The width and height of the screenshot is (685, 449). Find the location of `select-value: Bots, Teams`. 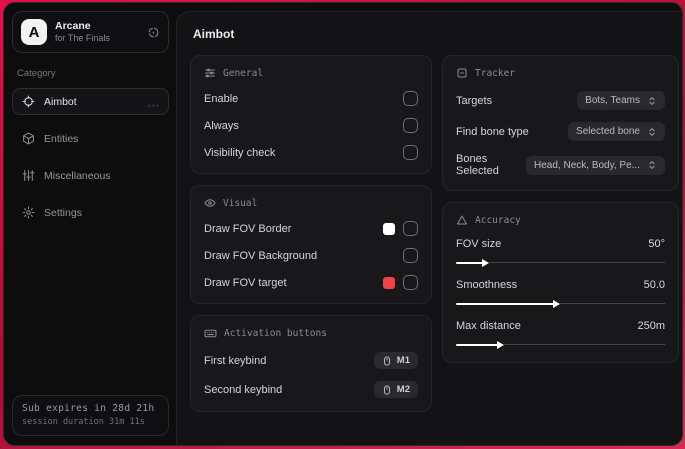

select-value: Bots, Teams is located at coordinates (612, 100).